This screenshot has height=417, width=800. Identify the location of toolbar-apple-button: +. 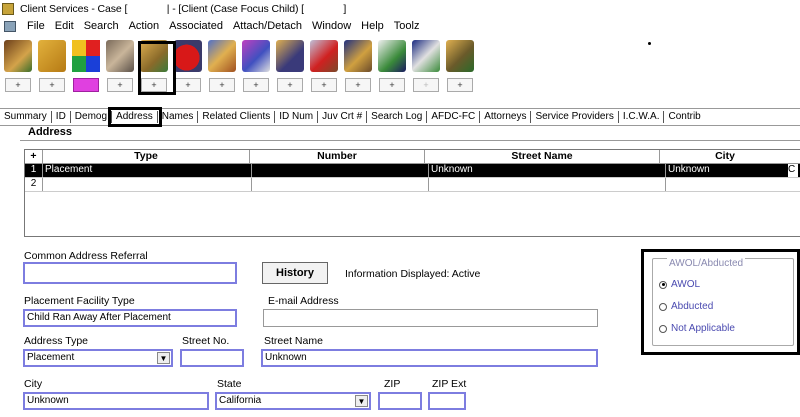
(188, 66).